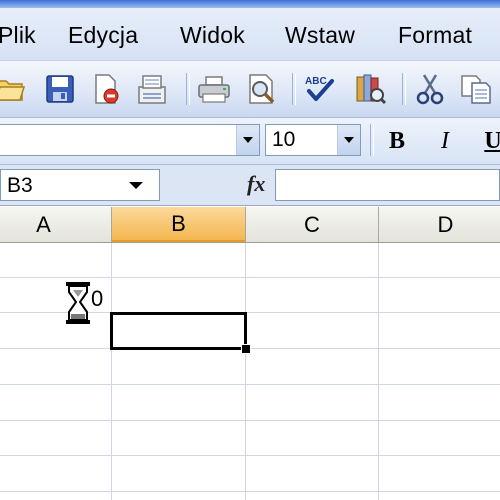 This screenshot has height=500, width=500. I want to click on research-icon, so click(370, 89).